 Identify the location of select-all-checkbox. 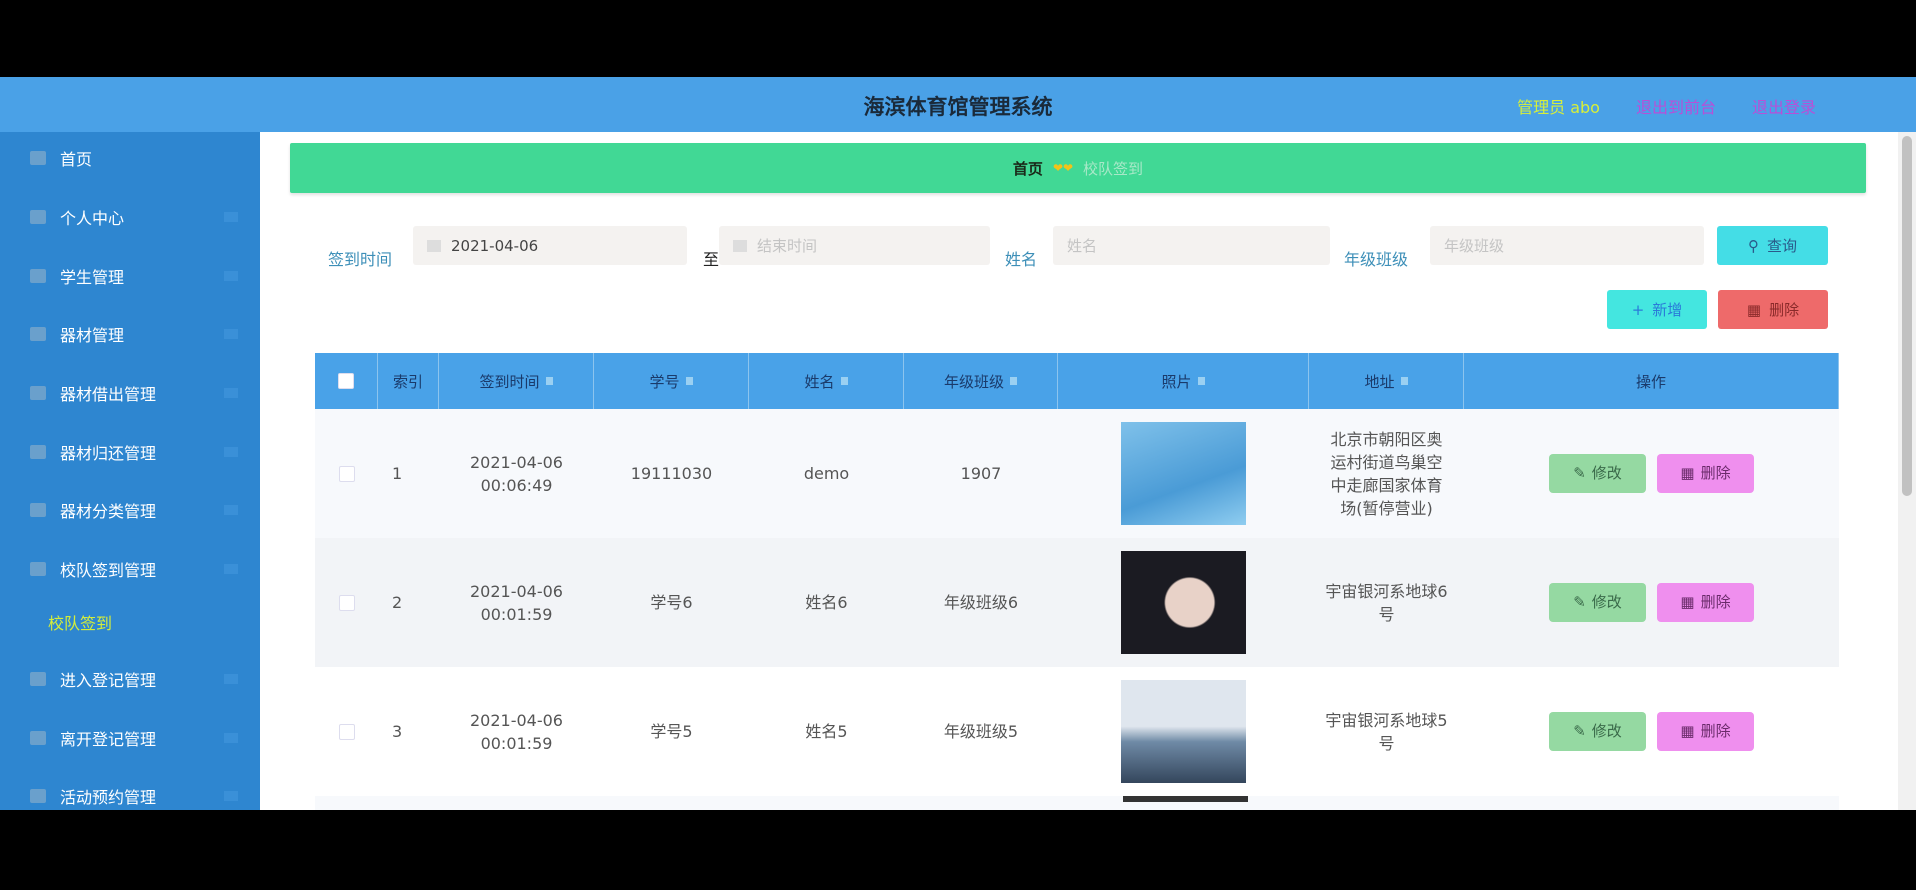
(346, 381).